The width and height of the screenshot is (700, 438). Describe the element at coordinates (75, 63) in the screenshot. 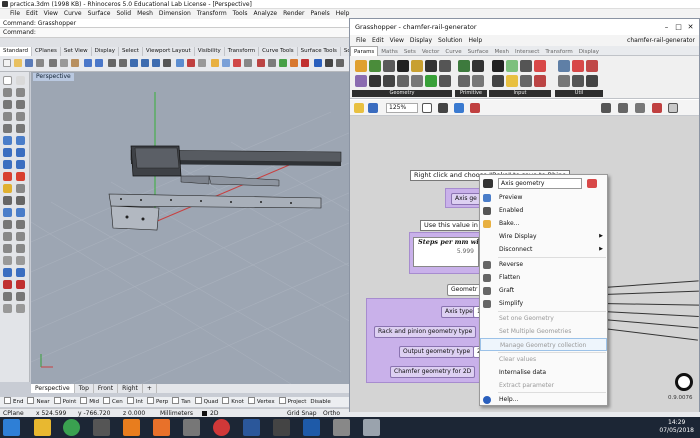

I see `paste-icon` at that location.